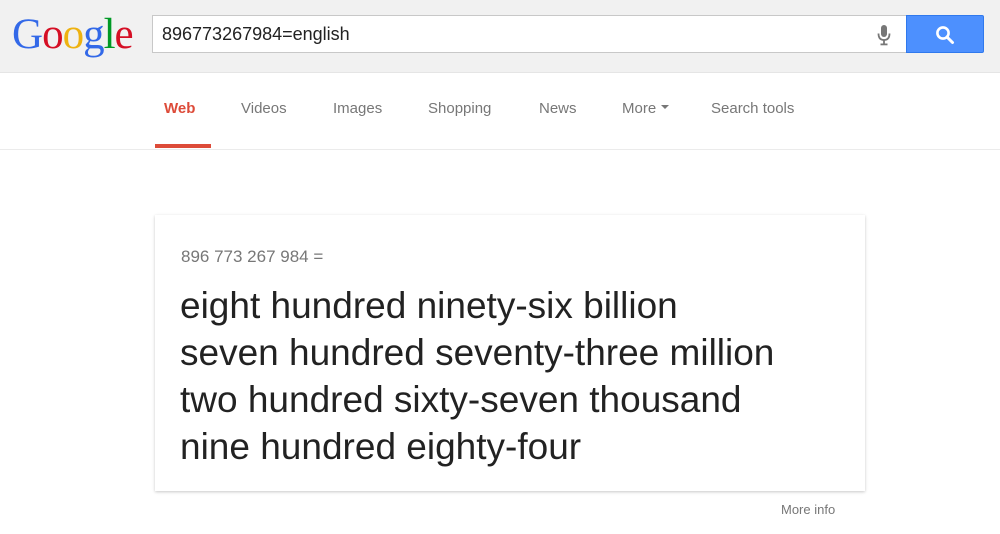 Image resolution: width=1000 pixels, height=534 pixels. I want to click on logo-letter: e, so click(124, 34).